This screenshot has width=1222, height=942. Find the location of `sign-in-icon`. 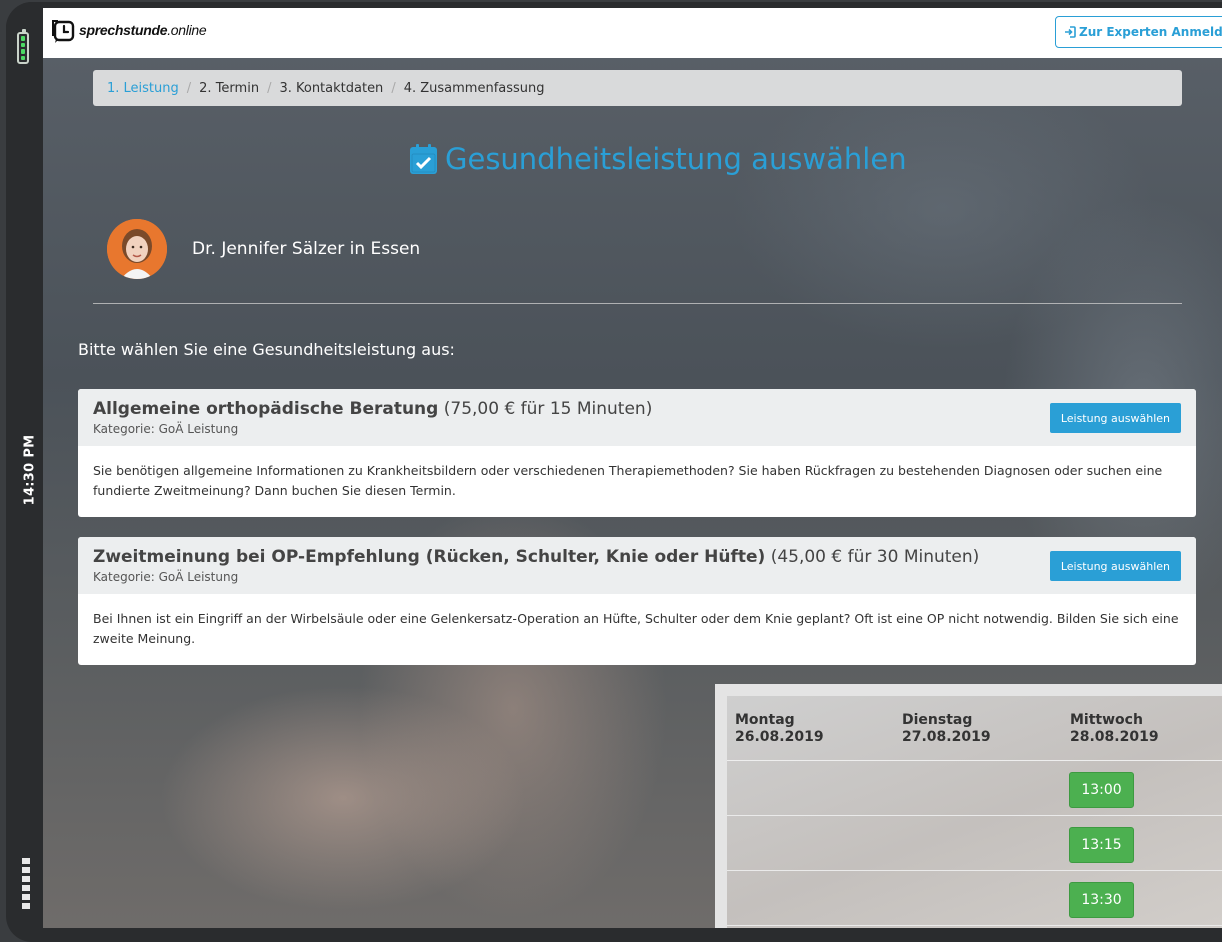

sign-in-icon is located at coordinates (1070, 32).